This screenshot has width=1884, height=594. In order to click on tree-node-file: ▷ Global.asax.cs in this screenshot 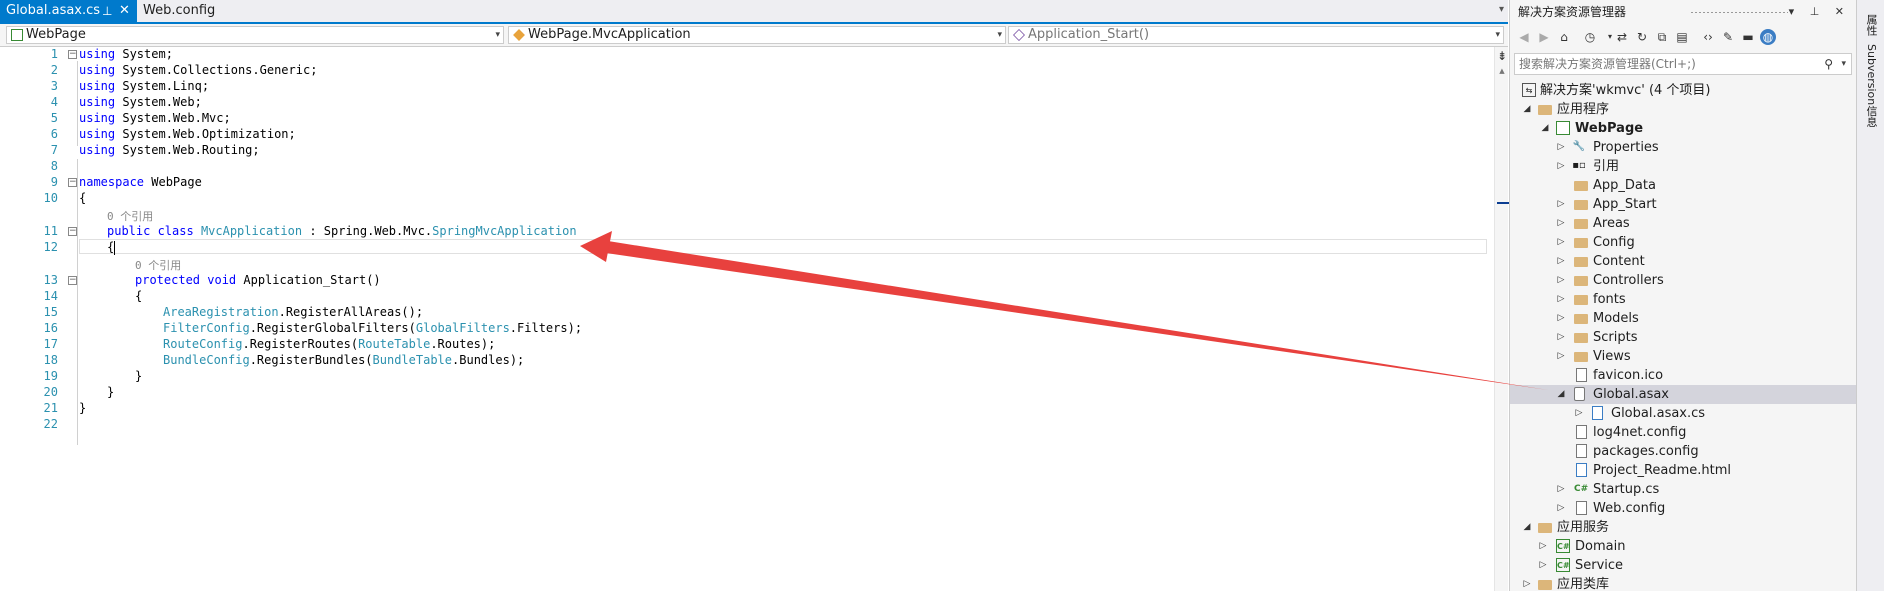, I will do `click(1683, 413)`.